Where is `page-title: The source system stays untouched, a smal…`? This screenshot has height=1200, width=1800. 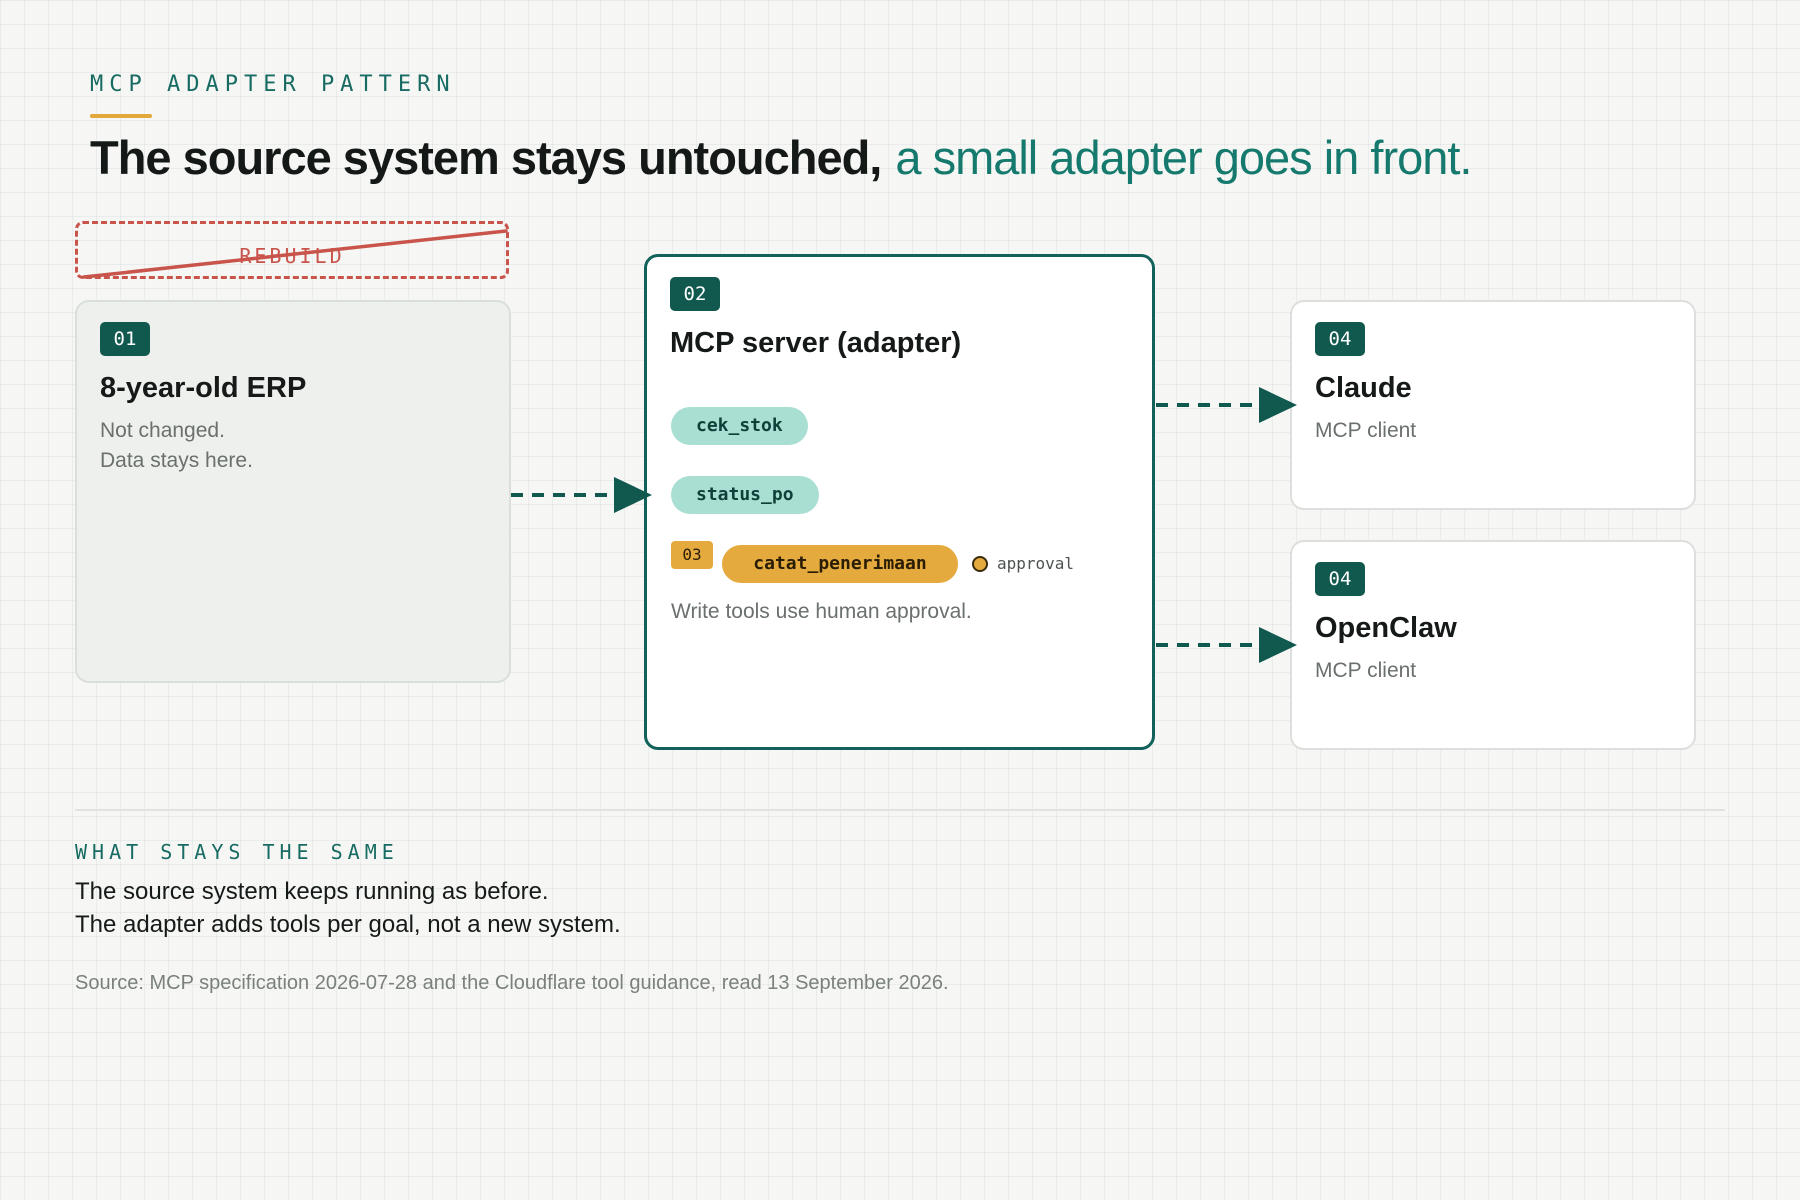 page-title: The source system stays untouched, a smal… is located at coordinates (781, 157).